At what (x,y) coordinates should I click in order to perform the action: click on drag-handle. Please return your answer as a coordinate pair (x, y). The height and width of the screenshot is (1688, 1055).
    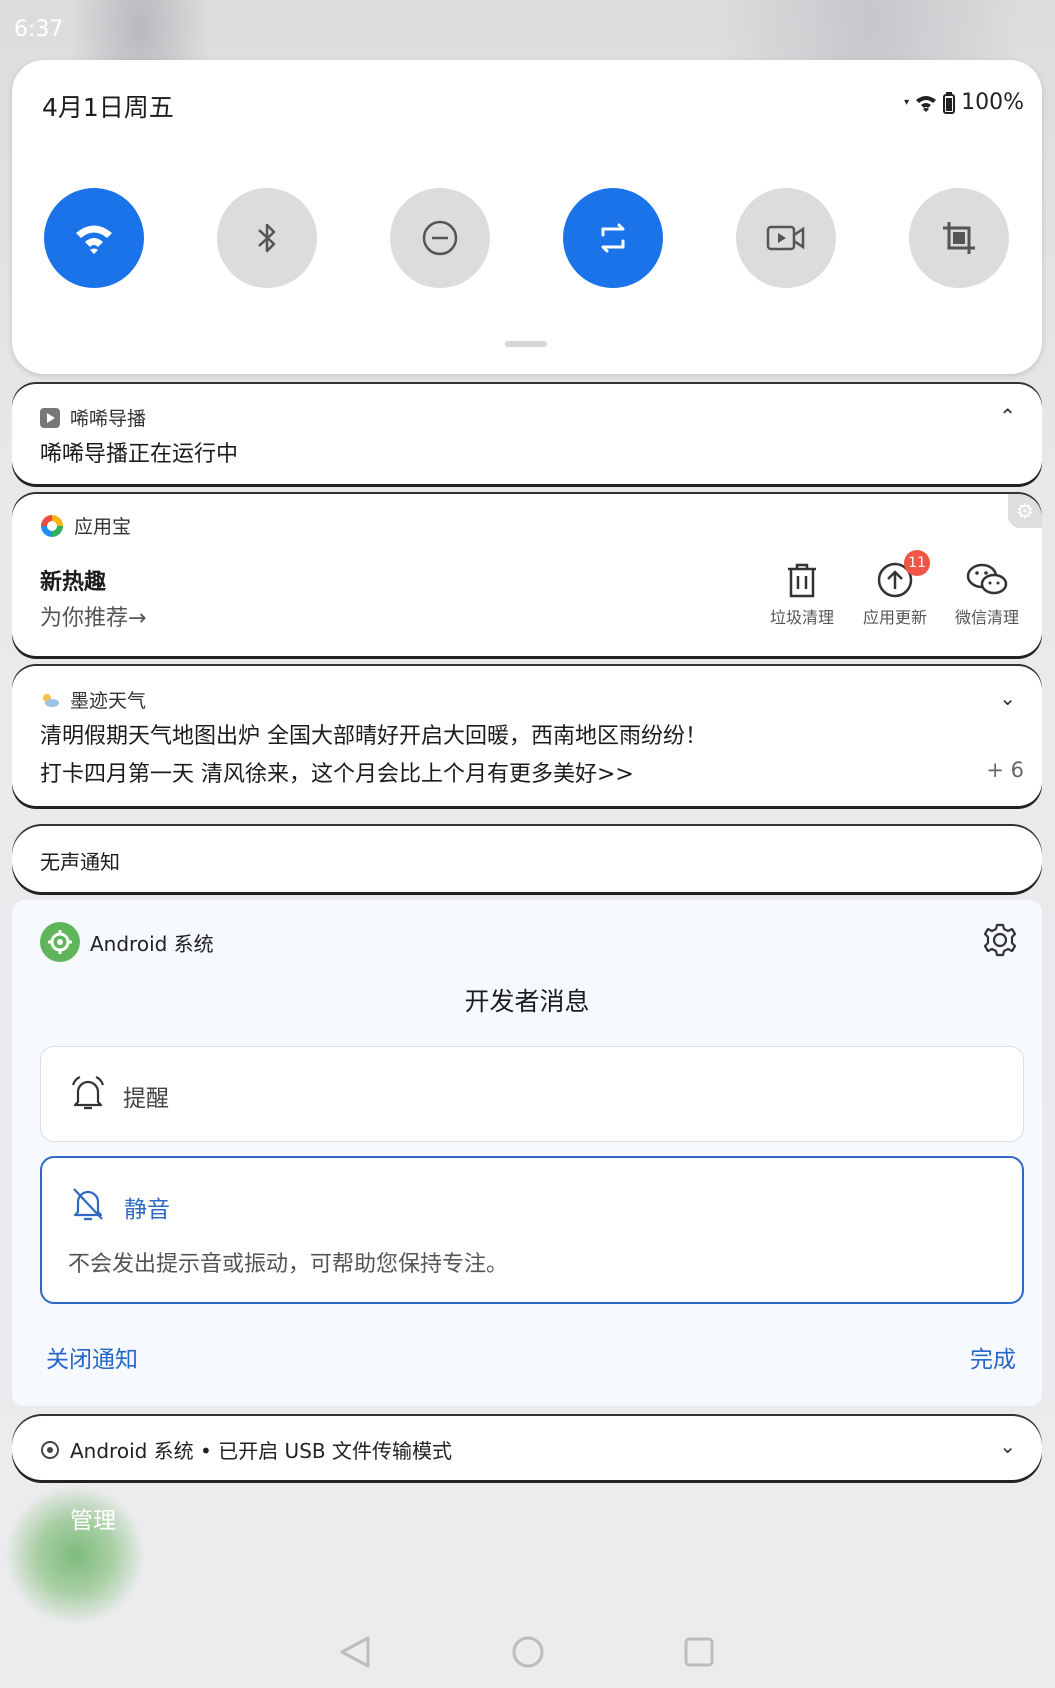
    Looking at the image, I should click on (526, 344).